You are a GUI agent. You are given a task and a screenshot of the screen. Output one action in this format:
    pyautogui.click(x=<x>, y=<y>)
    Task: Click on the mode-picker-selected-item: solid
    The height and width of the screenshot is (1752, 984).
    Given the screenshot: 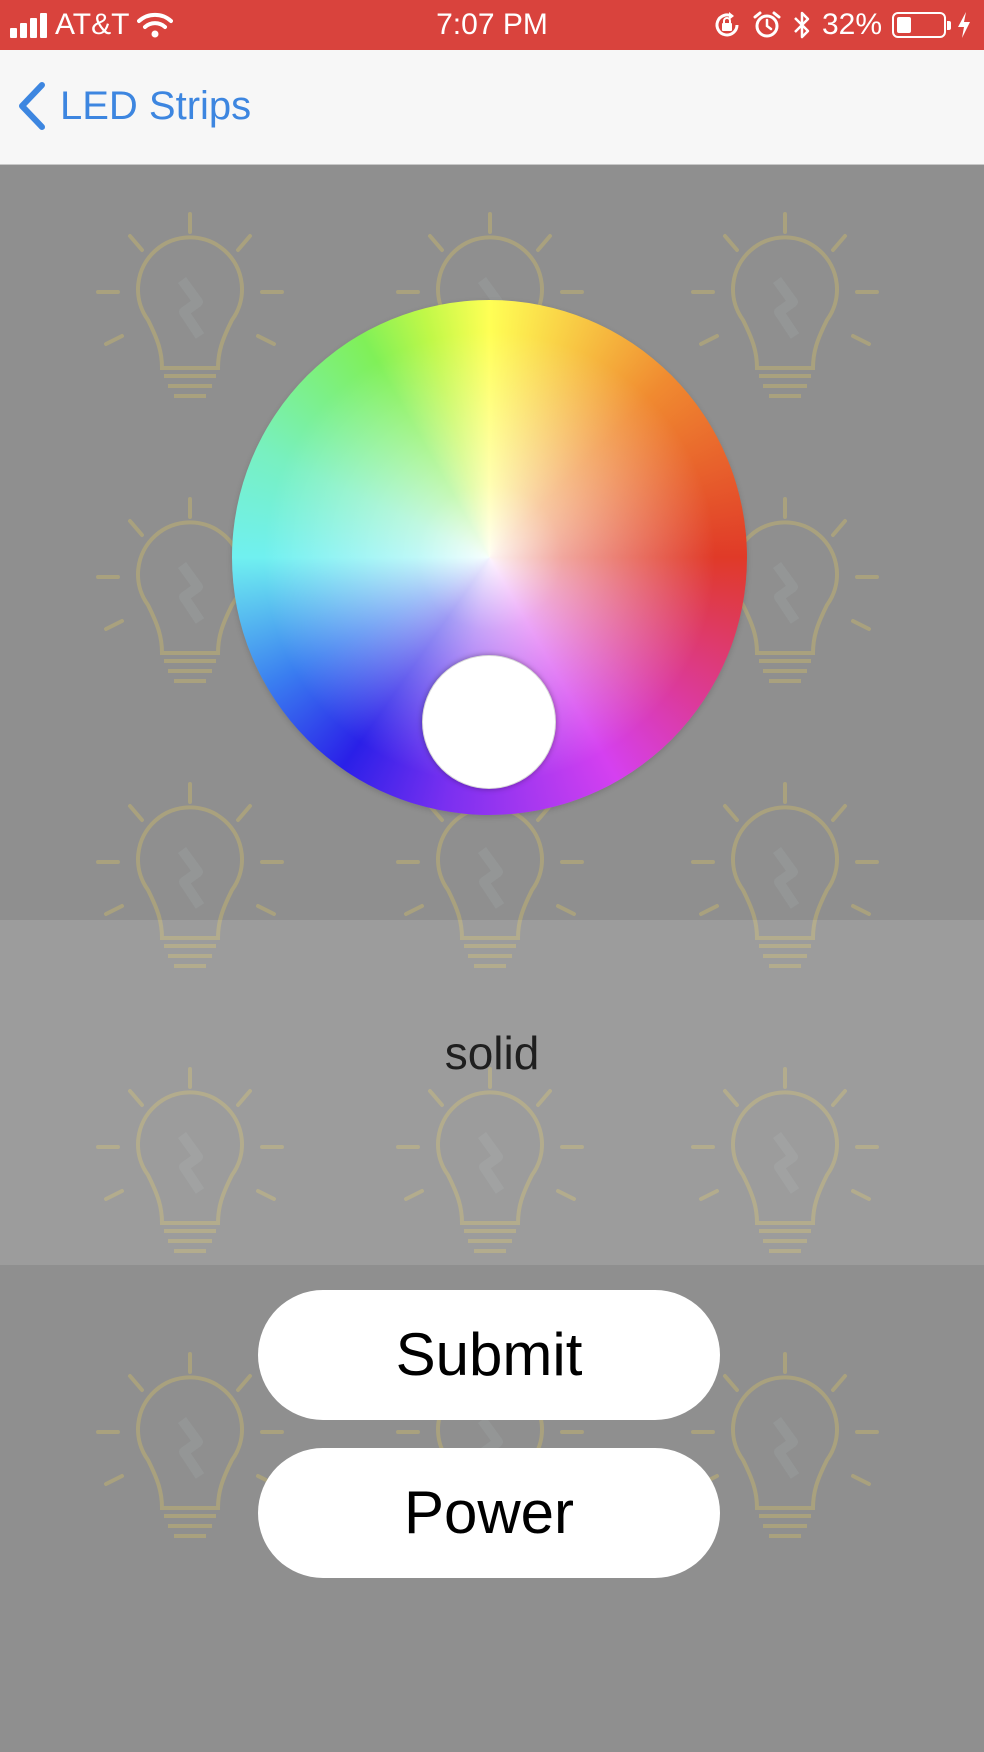 What is the action you would take?
    pyautogui.click(x=492, y=1053)
    